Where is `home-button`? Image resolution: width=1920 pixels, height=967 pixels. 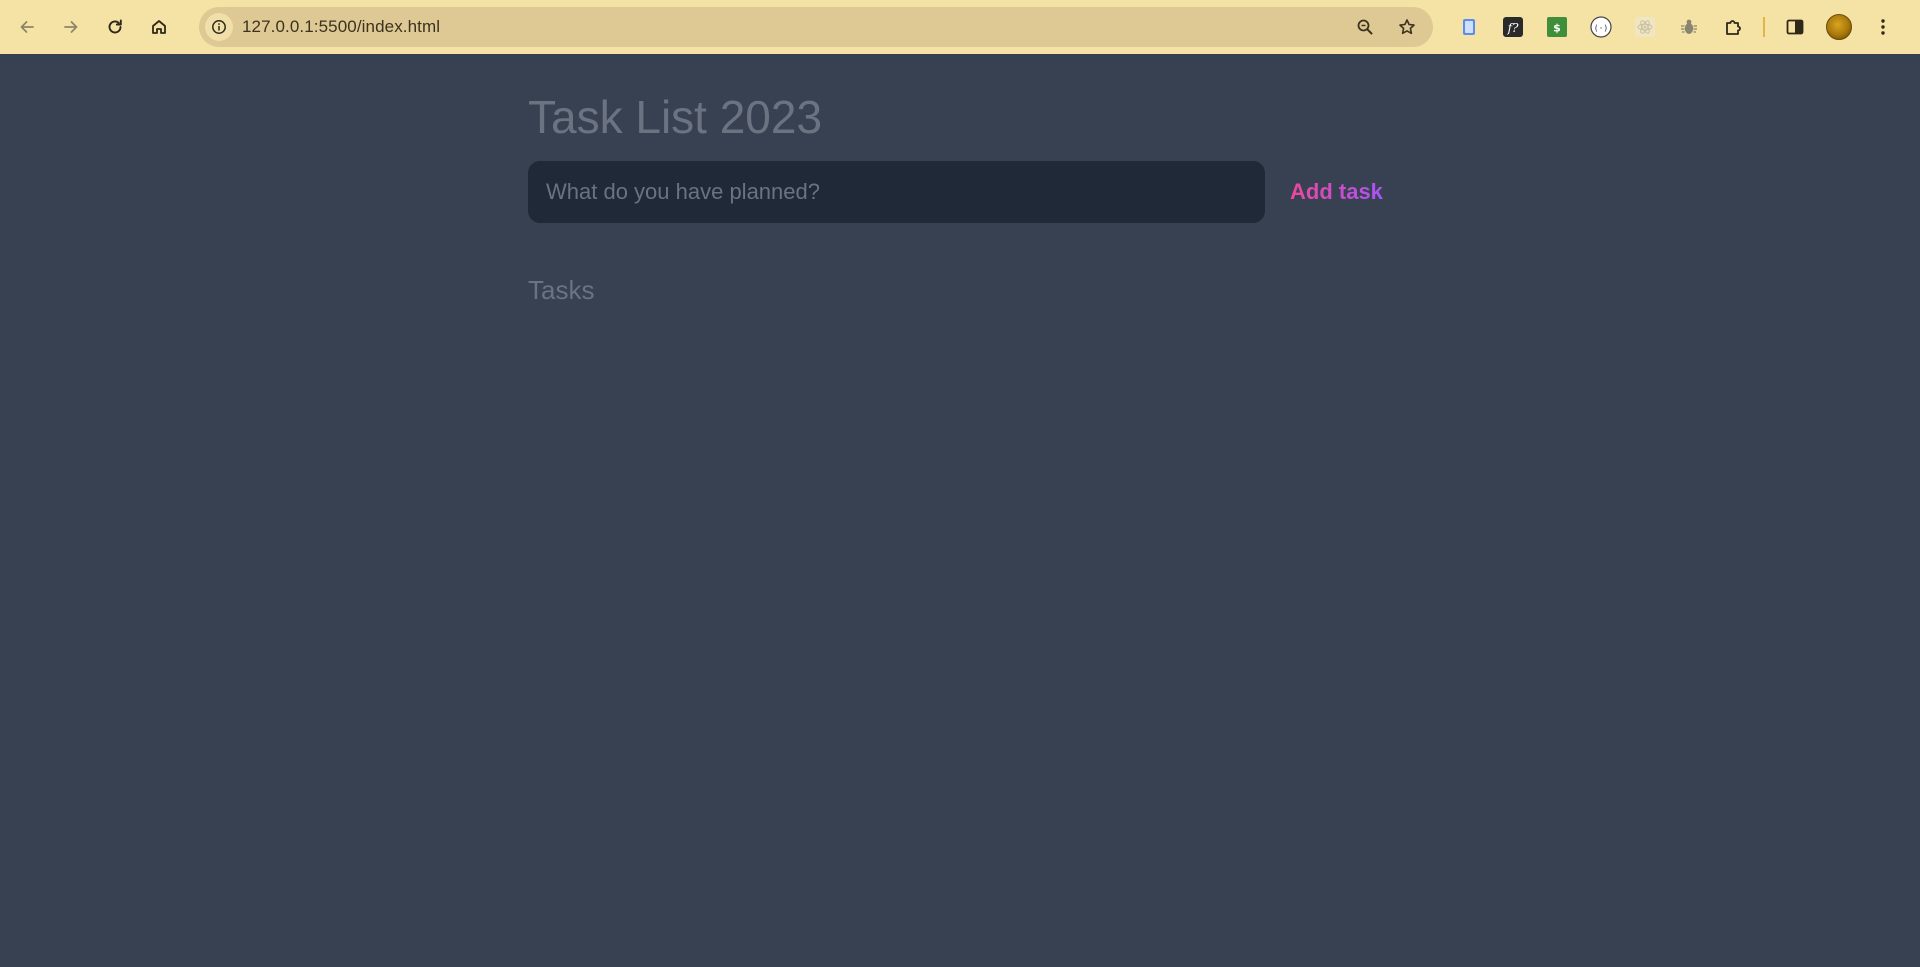 home-button is located at coordinates (159, 27).